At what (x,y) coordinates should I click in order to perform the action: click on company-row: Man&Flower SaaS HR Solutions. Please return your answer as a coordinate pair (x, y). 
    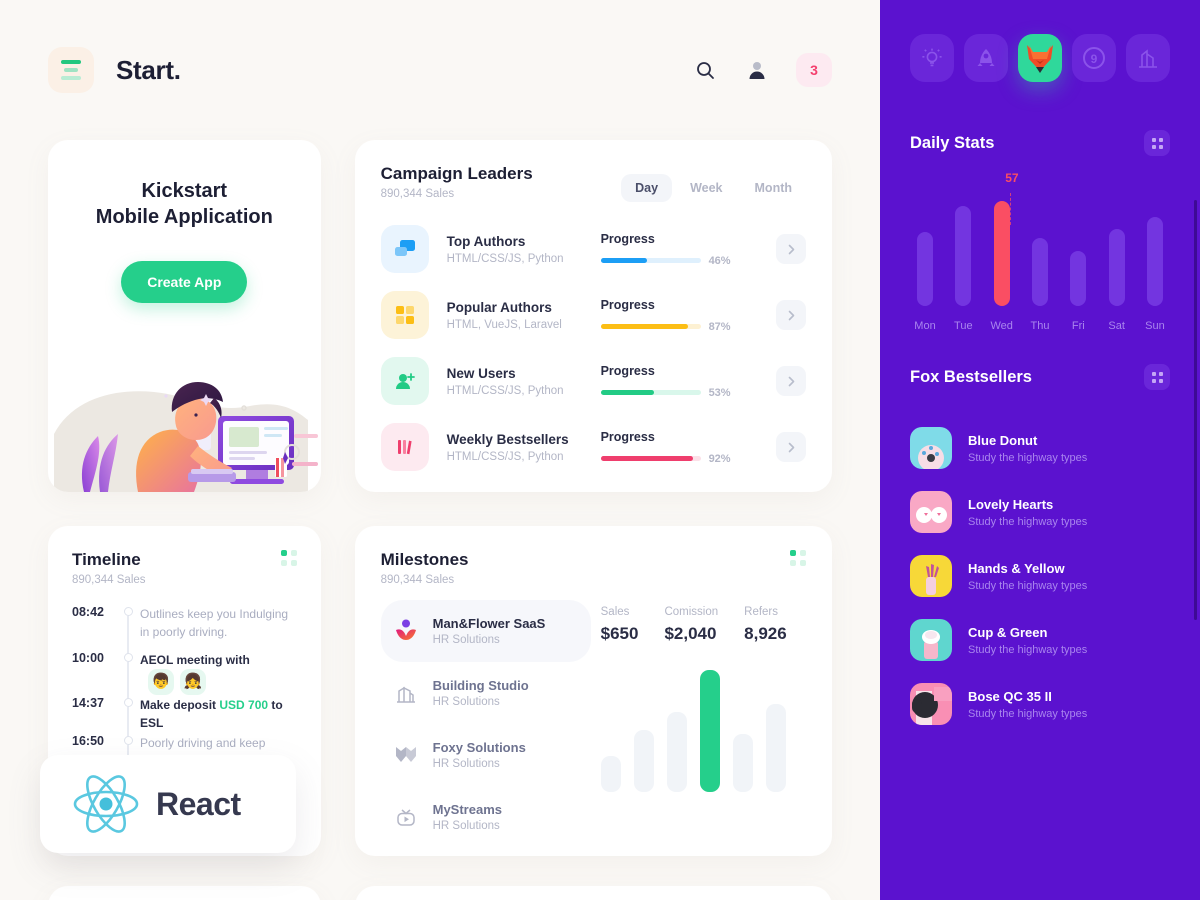
    Looking at the image, I should click on (485, 631).